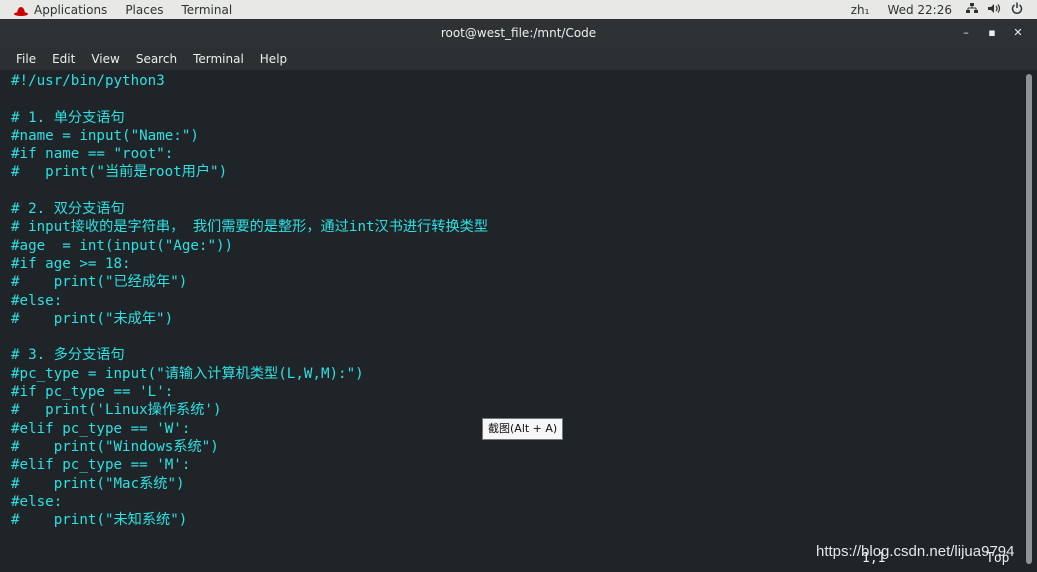 This screenshot has width=1037, height=572. I want to click on code-line: #if age >= 18:, so click(71, 263).